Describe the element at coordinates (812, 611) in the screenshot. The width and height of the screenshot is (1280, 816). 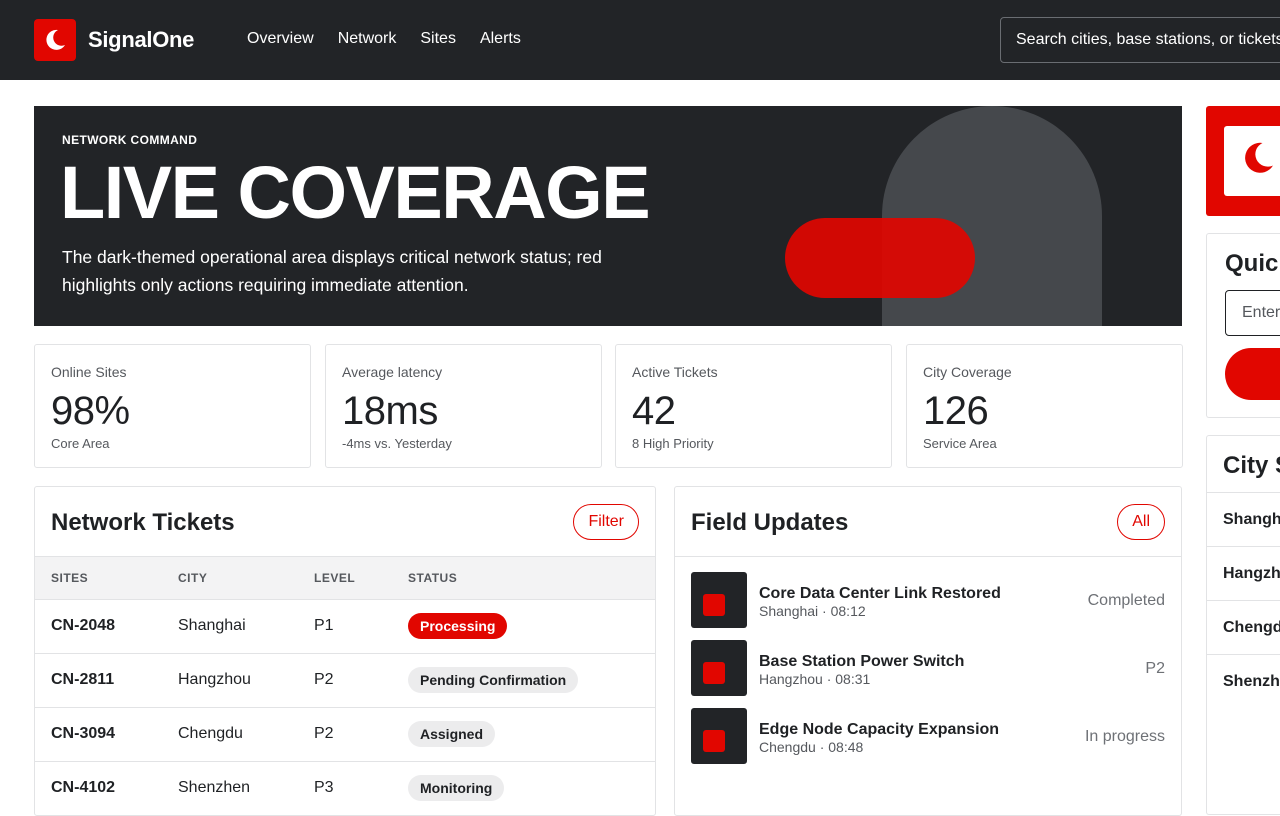
I see `update-meta: Shanghai · 08:12` at that location.